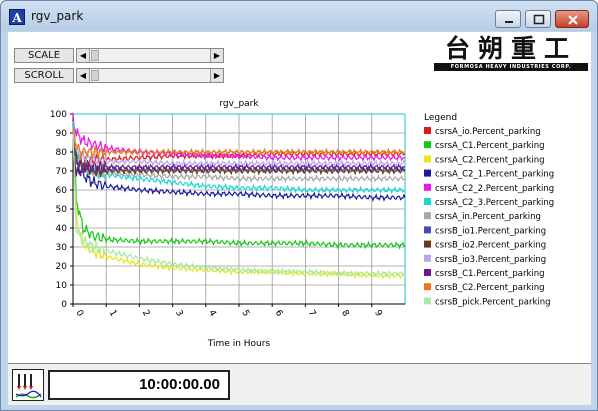 The image size is (598, 411). What do you see at coordinates (62, 210) in the screenshot?
I see `y-tick-label: 50` at bounding box center [62, 210].